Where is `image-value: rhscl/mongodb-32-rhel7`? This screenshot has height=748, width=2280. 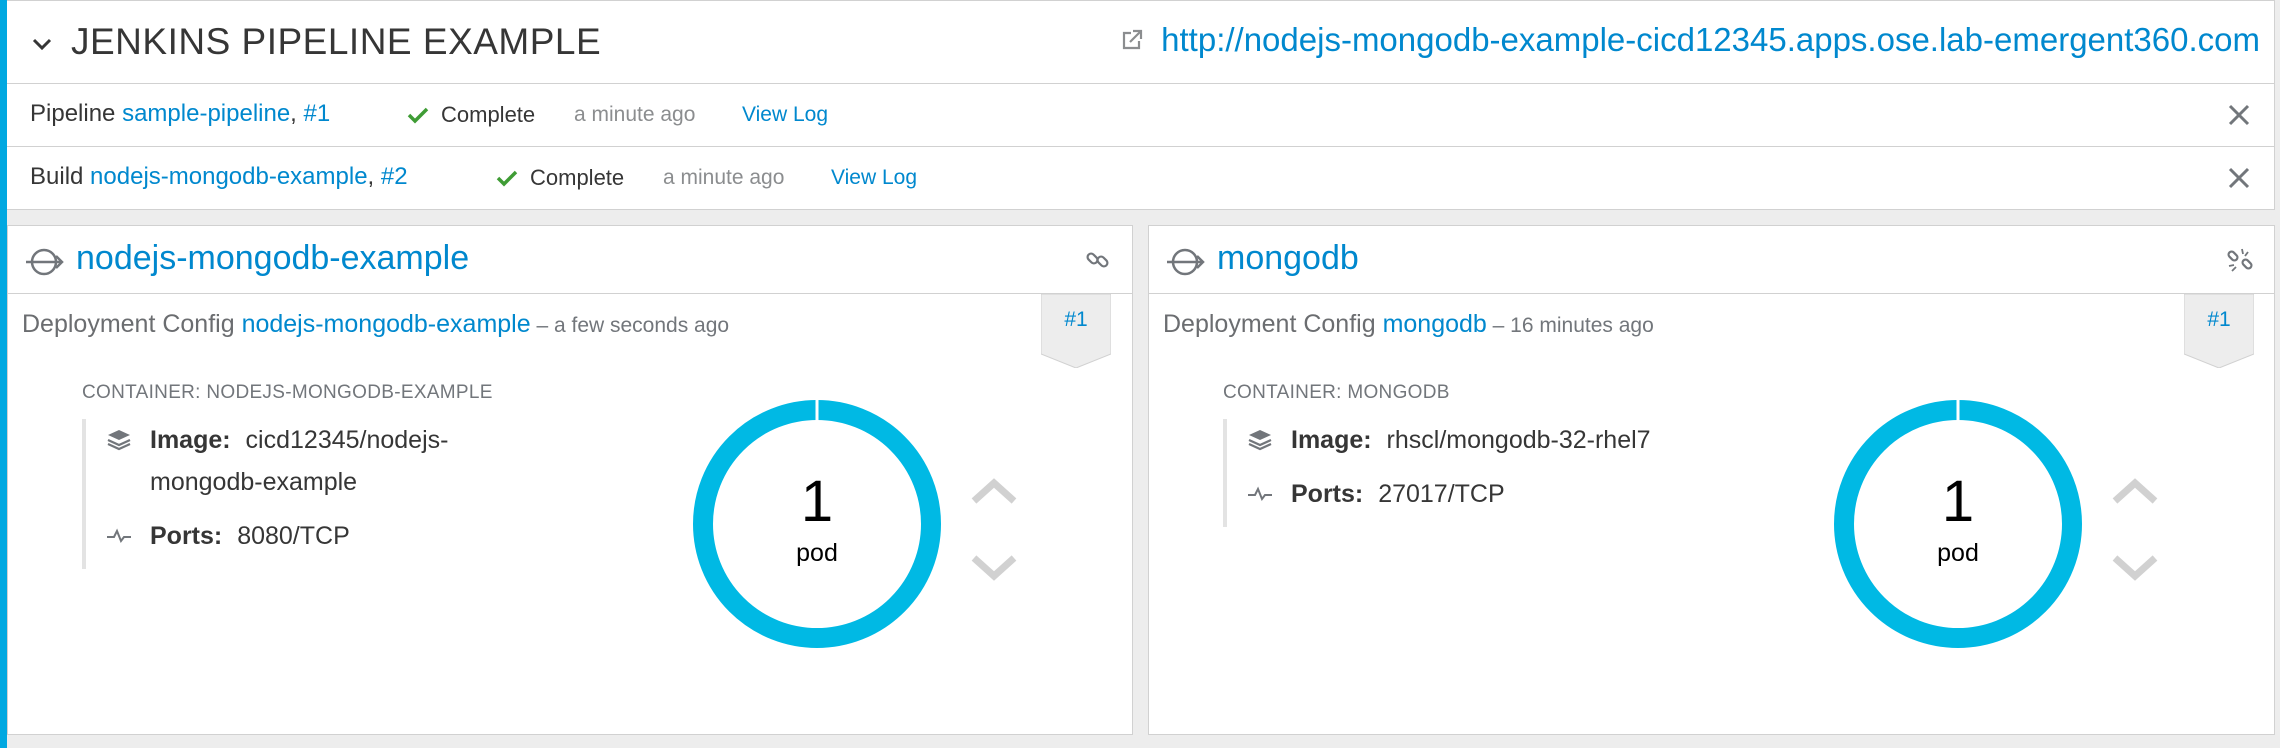 image-value: rhscl/mongodb-32-rhel7 is located at coordinates (1518, 440).